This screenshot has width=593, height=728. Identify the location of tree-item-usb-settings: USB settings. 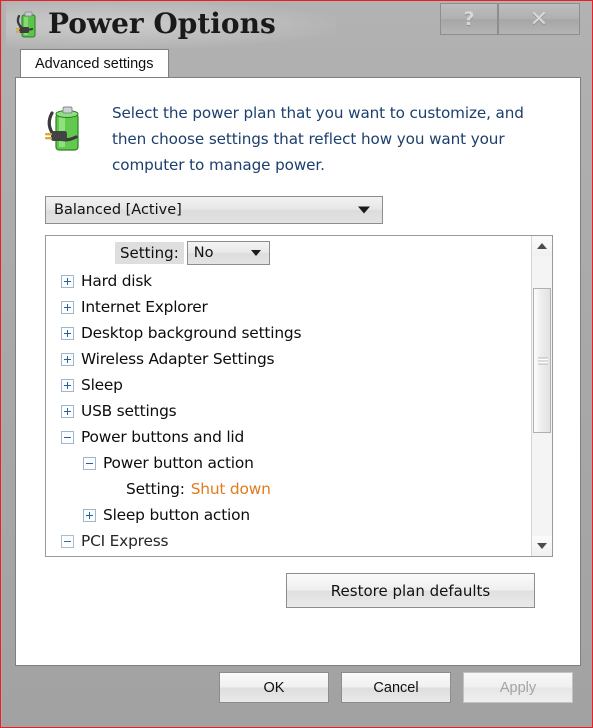
(289, 411).